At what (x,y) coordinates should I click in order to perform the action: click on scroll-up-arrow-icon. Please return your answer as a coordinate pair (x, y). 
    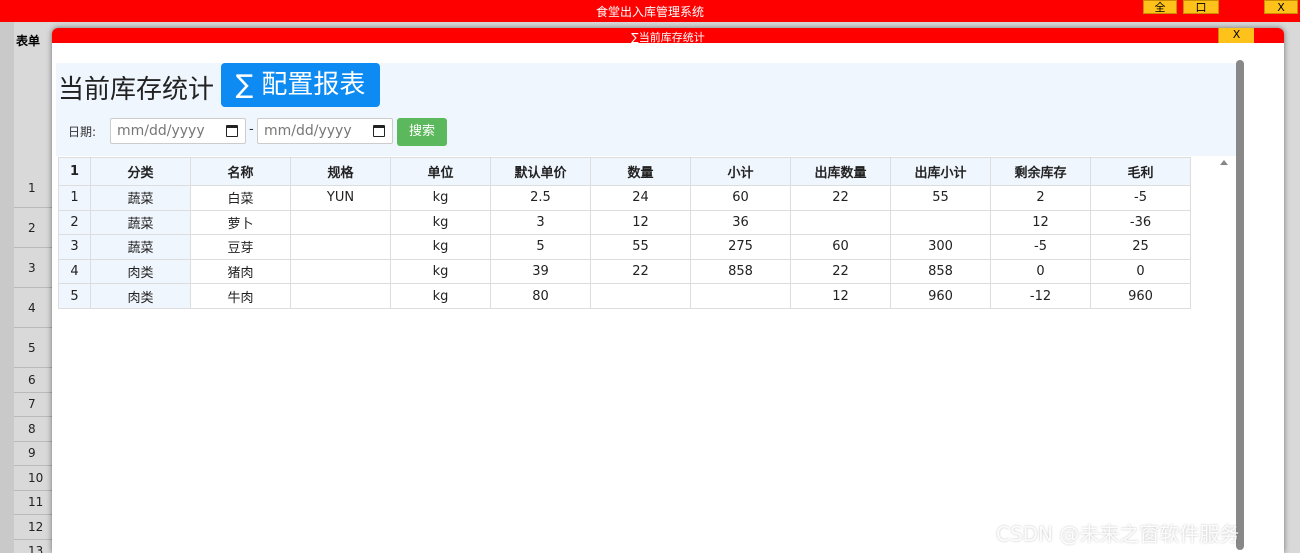
    Looking at the image, I should click on (1224, 162).